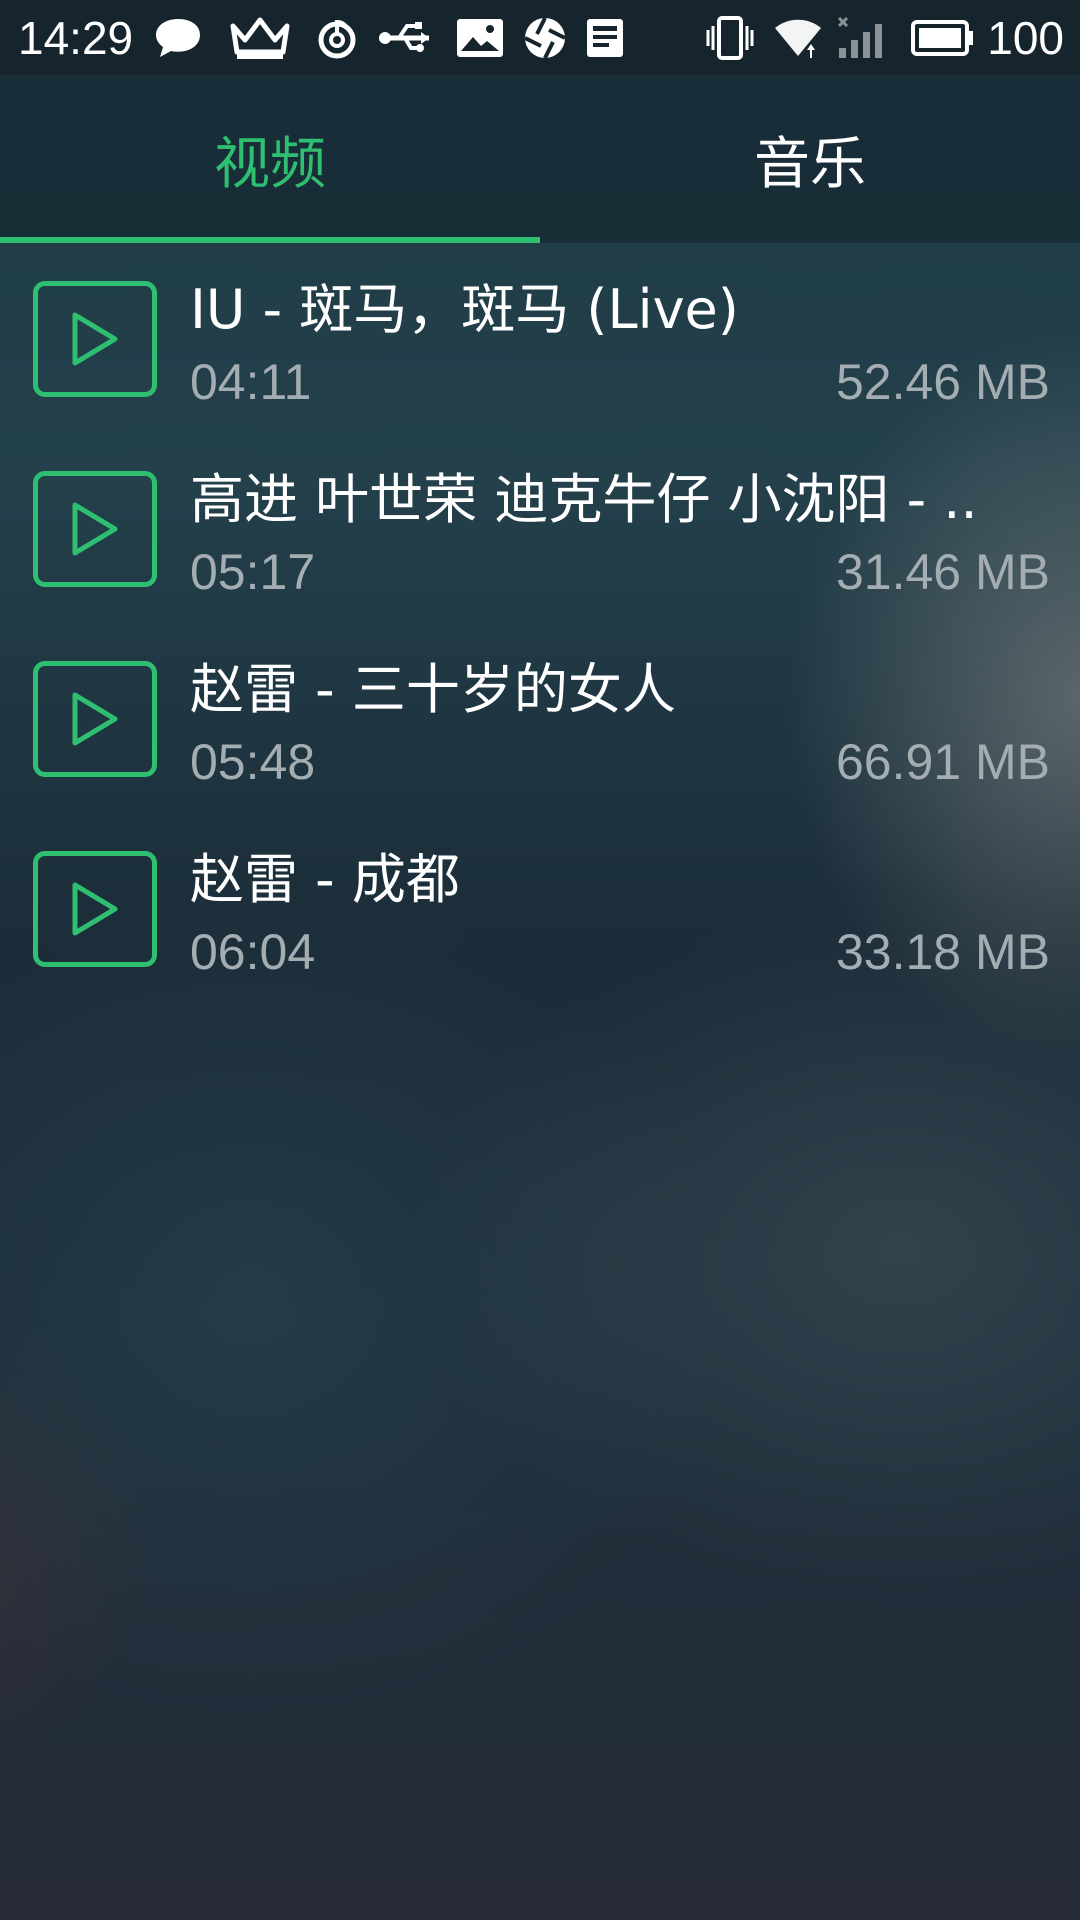  I want to click on signal-icon, so click(864, 37).